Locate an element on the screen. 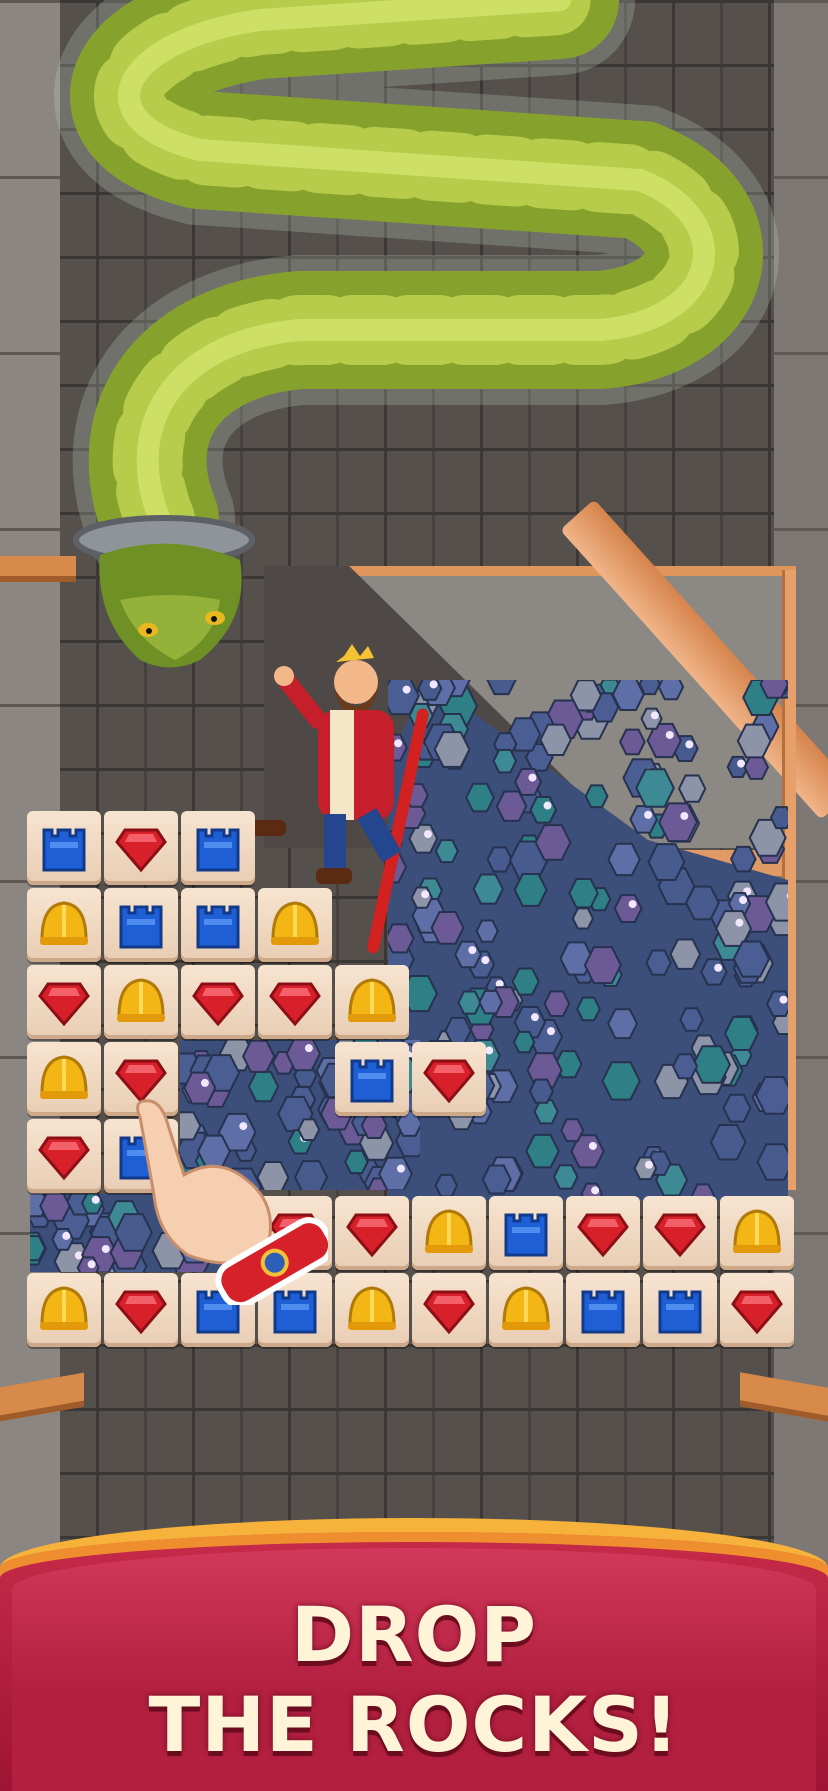 This screenshot has width=828, height=1791. banner-title-line2: THE ROCKS! is located at coordinates (414, 1724).